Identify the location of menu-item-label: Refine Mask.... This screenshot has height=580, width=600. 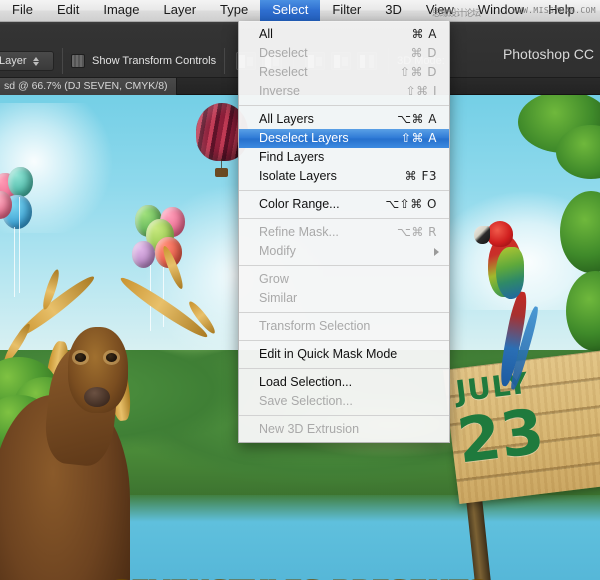
(299, 232).